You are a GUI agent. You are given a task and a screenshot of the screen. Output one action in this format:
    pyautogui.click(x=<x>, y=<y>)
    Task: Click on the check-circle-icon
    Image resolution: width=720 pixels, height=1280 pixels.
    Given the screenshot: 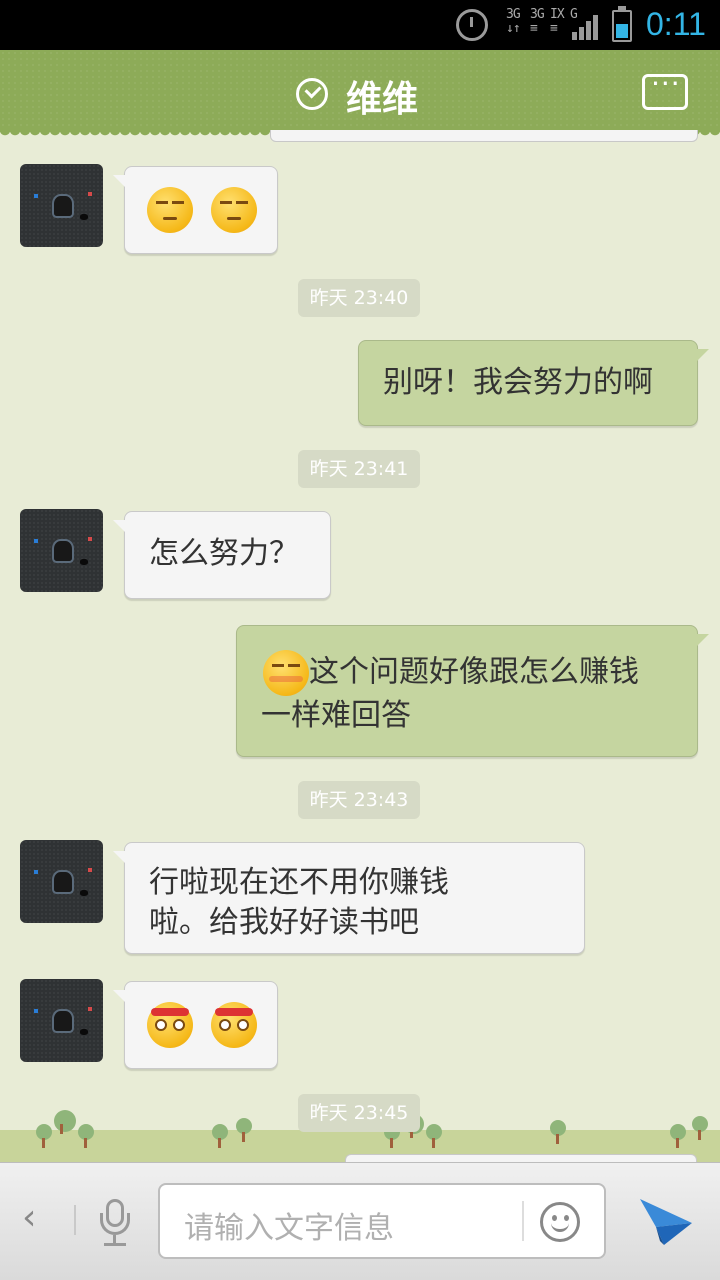 What is the action you would take?
    pyautogui.click(x=312, y=94)
    